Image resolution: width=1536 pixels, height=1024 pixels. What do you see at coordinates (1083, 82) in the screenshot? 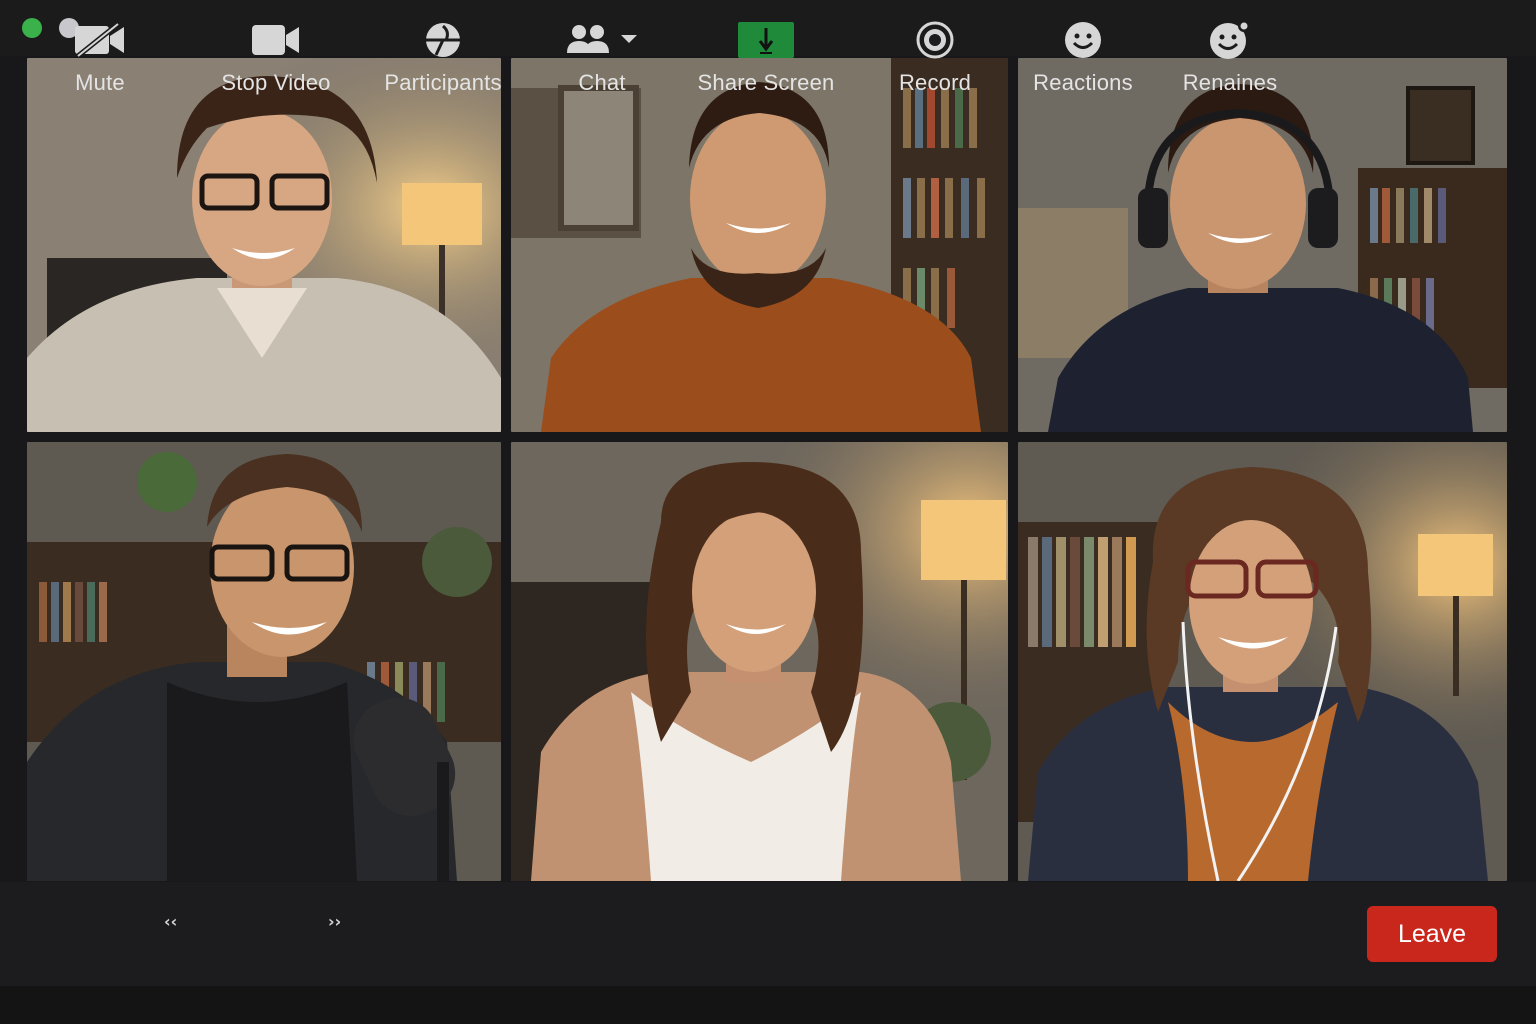
I see `reactions-label: Reactions` at bounding box center [1083, 82].